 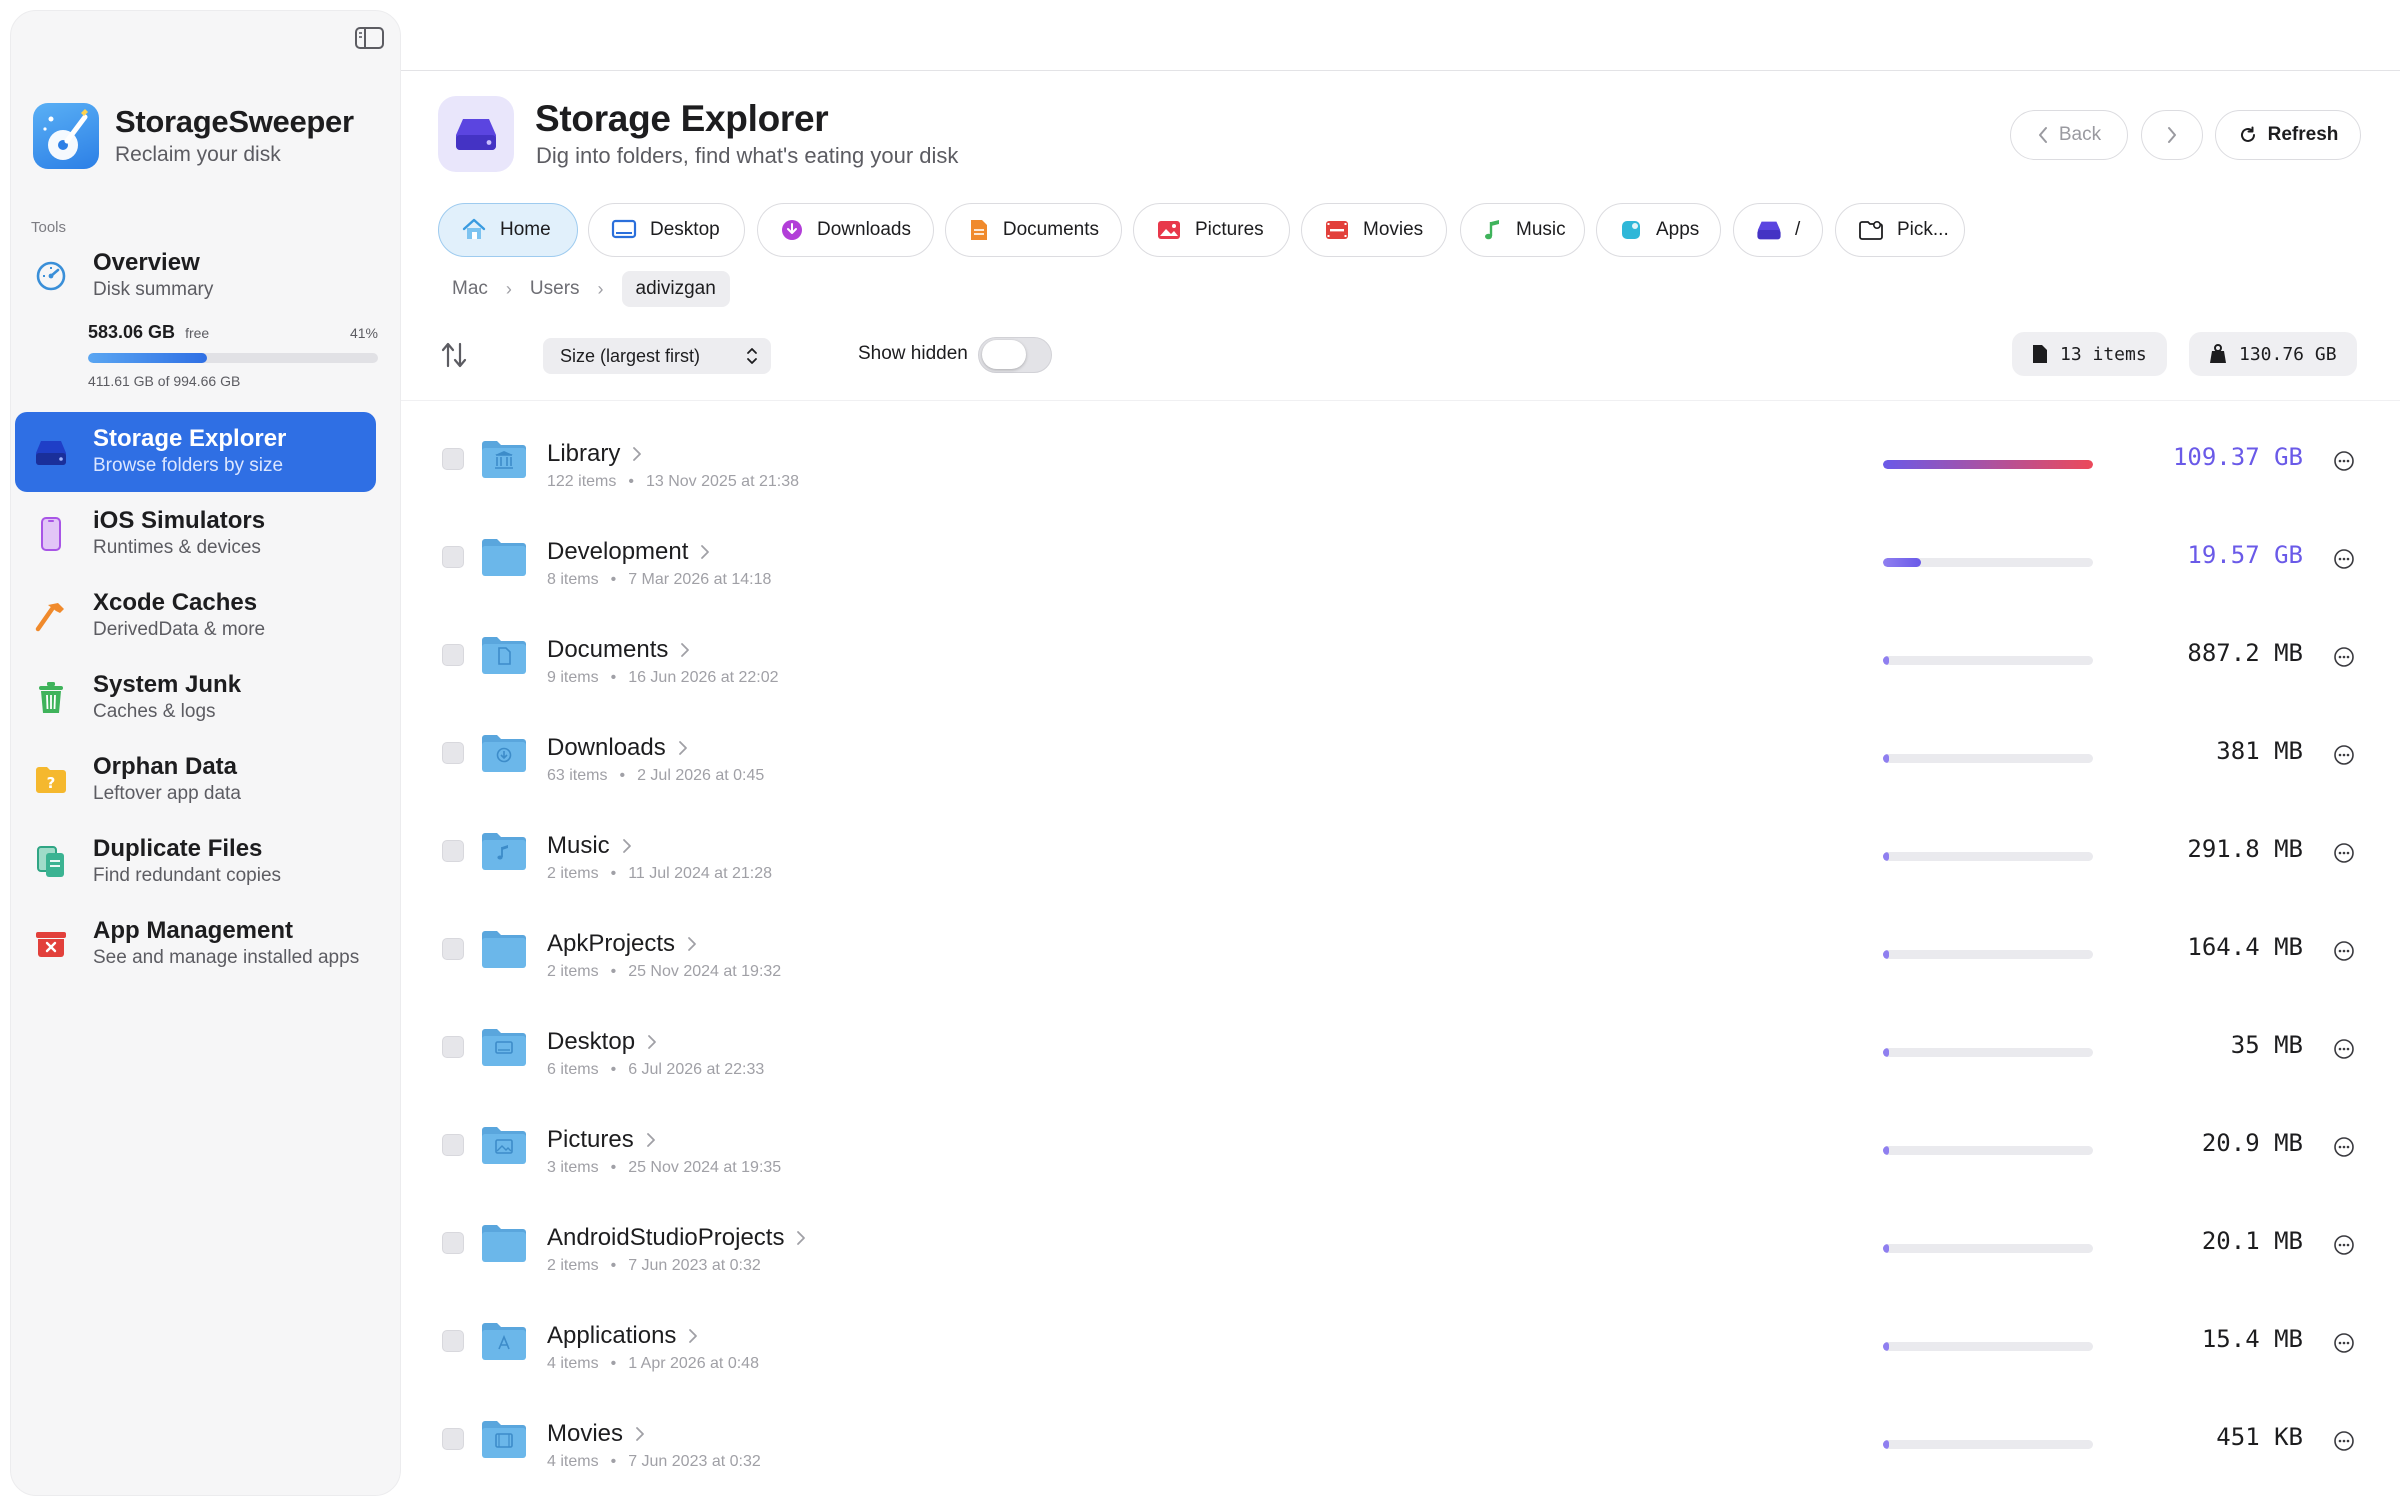 What do you see at coordinates (195, 276) in the screenshot?
I see `sidebar-item-overview: Overview Disk summary` at bounding box center [195, 276].